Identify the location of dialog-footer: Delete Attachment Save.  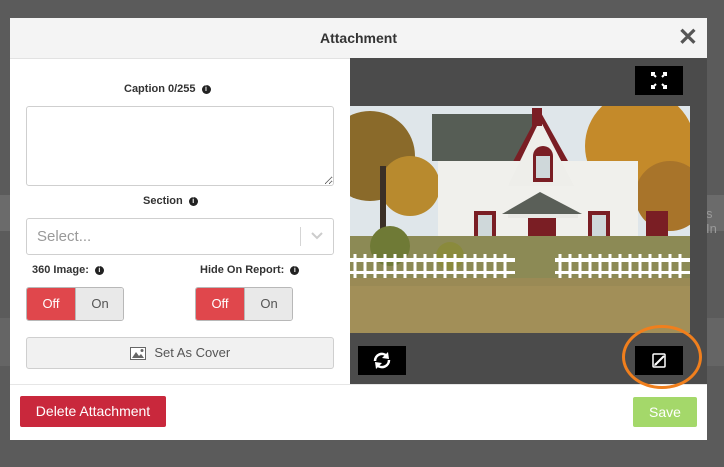
(358, 412).